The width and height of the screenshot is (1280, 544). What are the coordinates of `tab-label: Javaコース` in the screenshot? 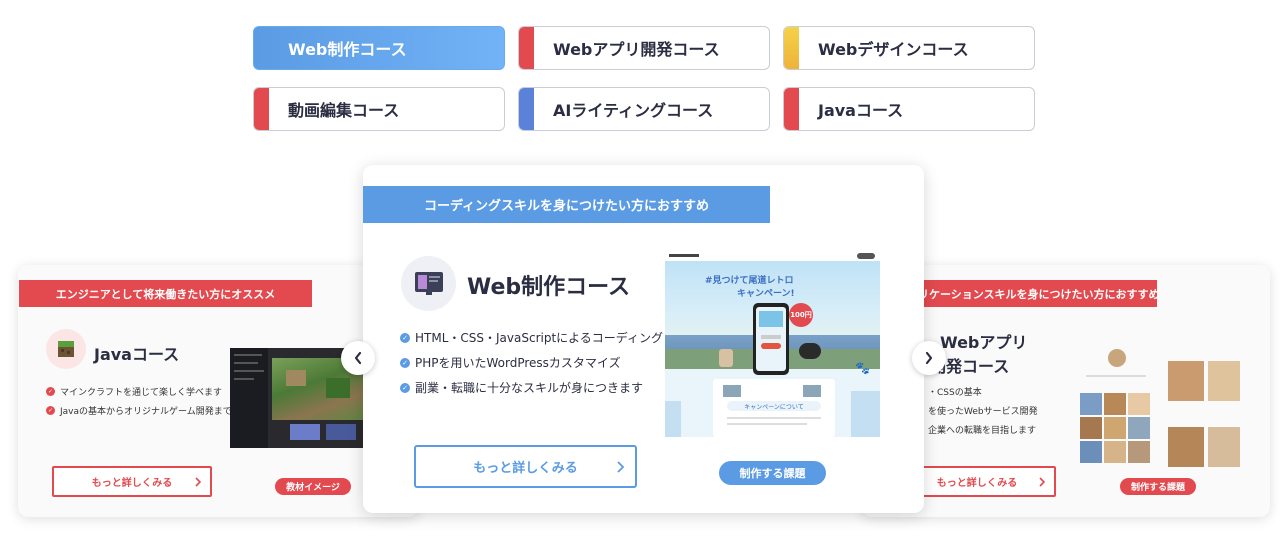 It's located at (861, 110).